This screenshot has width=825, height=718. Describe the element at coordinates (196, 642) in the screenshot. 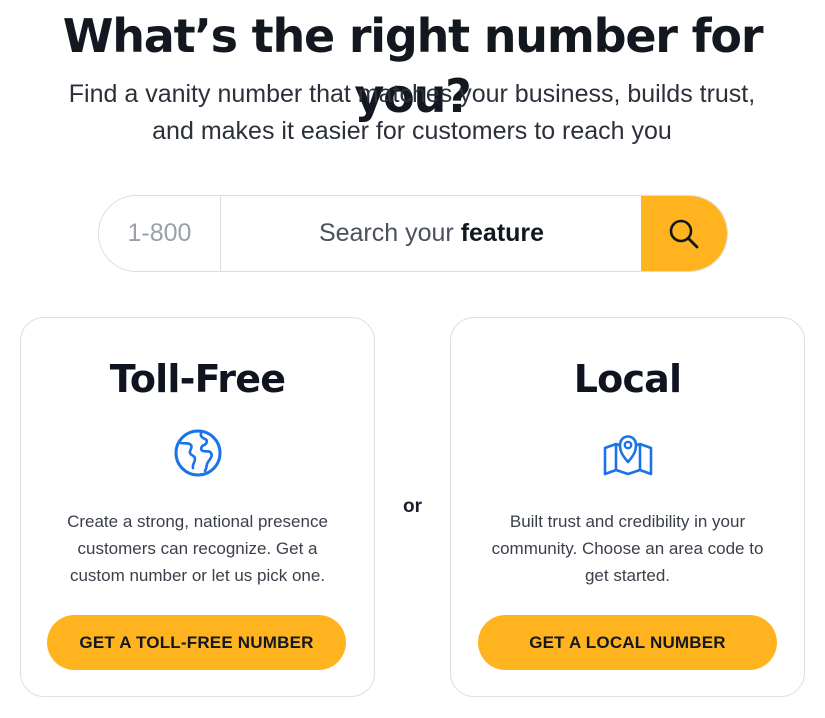

I see `get-toll-free-number-button: GET A TOLL-FREE NUMBER` at that location.